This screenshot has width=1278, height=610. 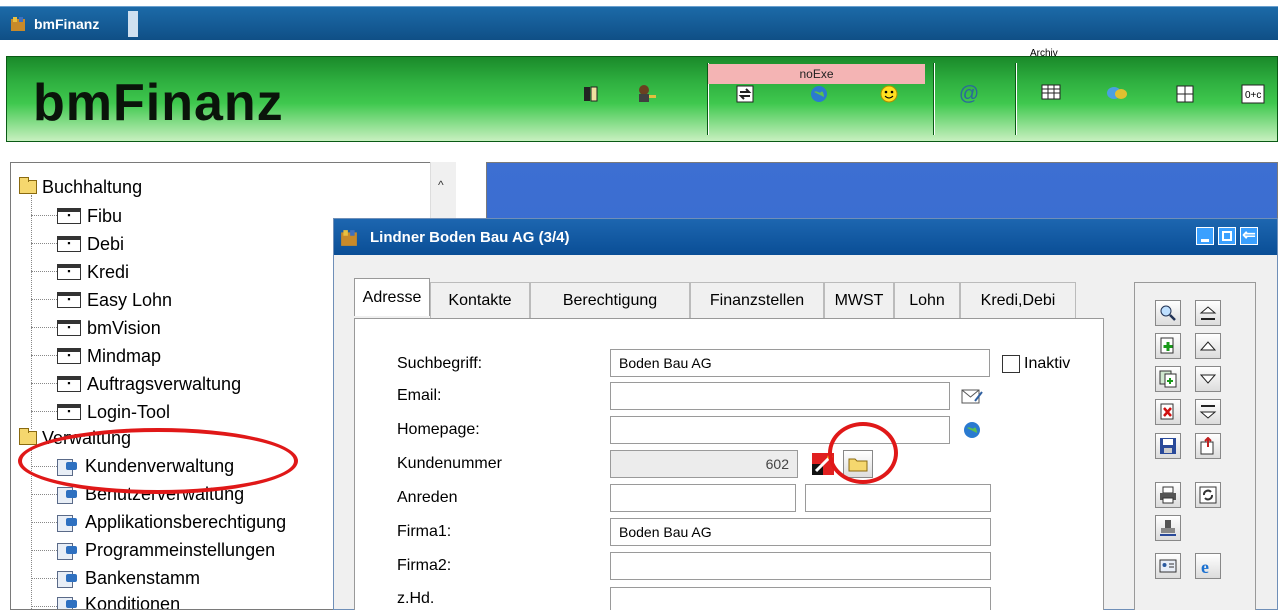 I want to click on book-icon, so click(x=591, y=94).